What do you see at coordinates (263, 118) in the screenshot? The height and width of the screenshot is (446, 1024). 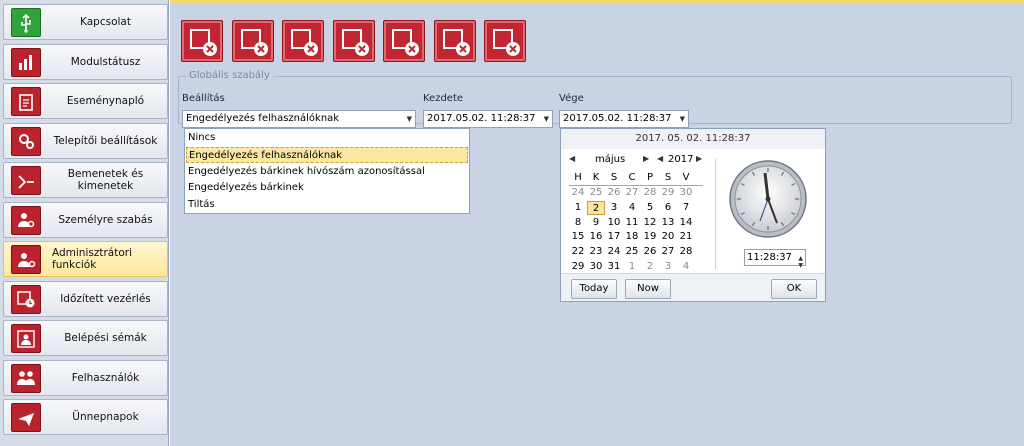 I see `setting-select-value: Engedélyezés felhasználóknak` at bounding box center [263, 118].